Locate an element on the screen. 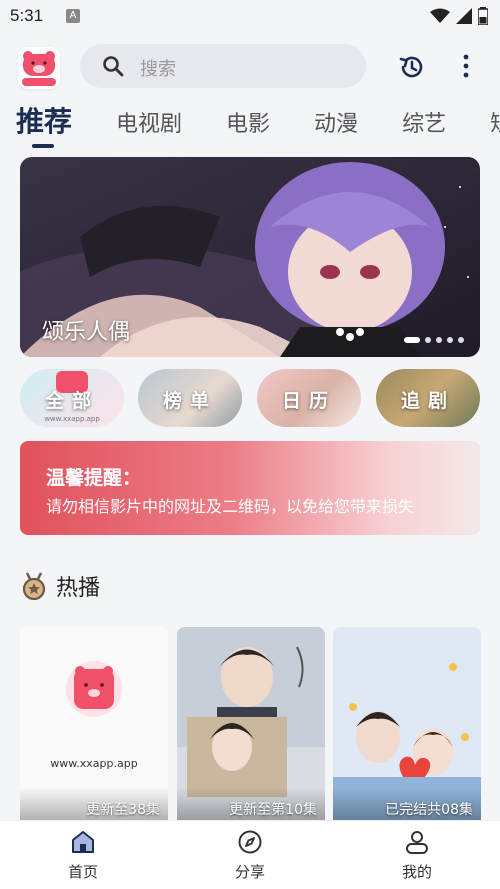  tab-recommend: 推荐 is located at coordinates (44, 124).